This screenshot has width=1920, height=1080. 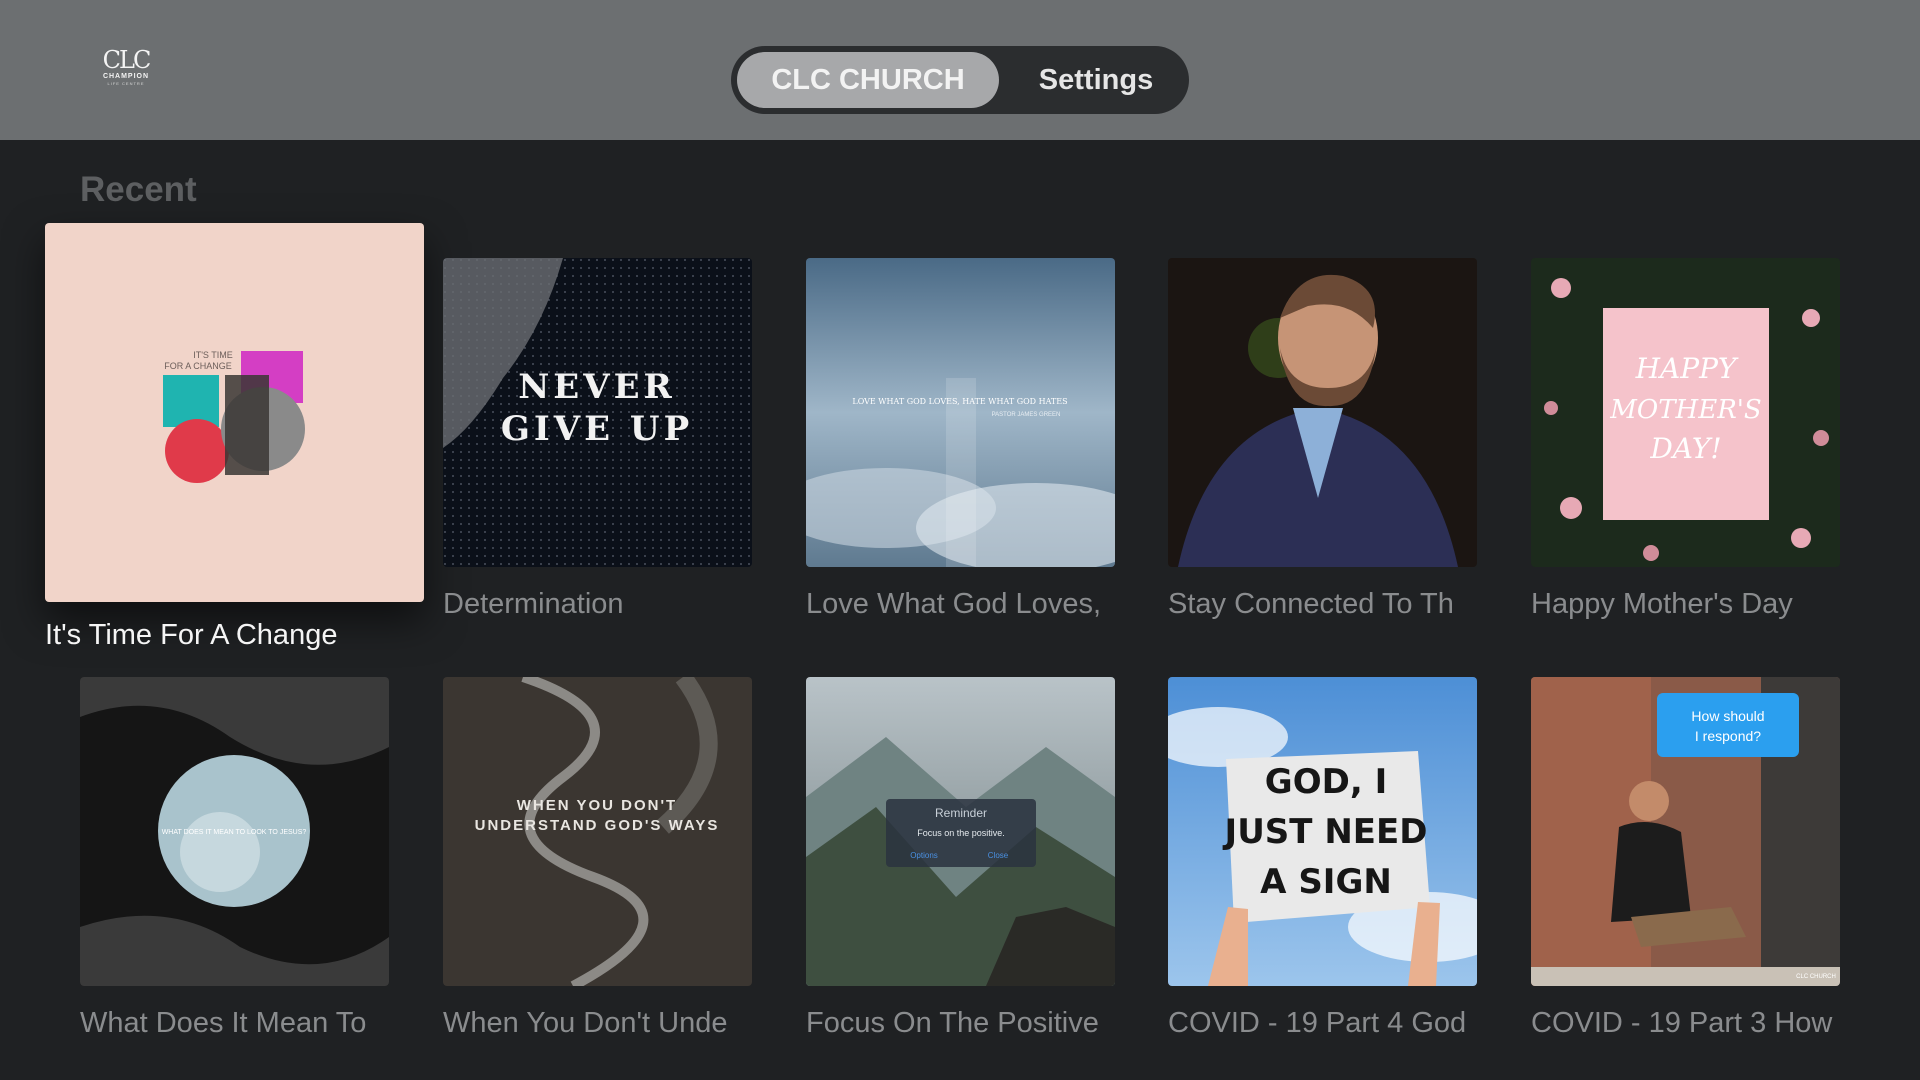 I want to click on clc-logo: CLC CHAMPION LIFE CENTRE, so click(x=126, y=69).